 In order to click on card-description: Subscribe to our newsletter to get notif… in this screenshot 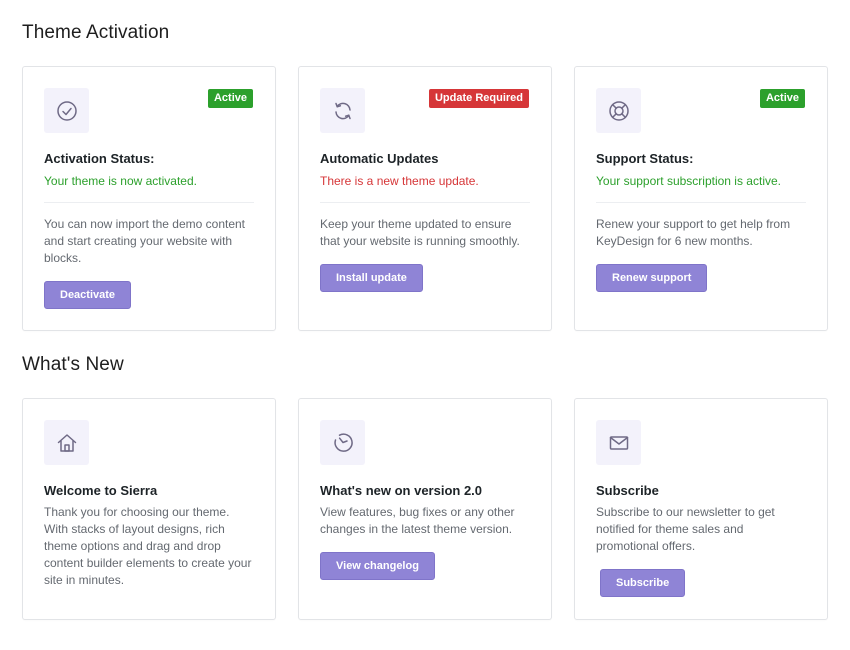, I will do `click(685, 529)`.